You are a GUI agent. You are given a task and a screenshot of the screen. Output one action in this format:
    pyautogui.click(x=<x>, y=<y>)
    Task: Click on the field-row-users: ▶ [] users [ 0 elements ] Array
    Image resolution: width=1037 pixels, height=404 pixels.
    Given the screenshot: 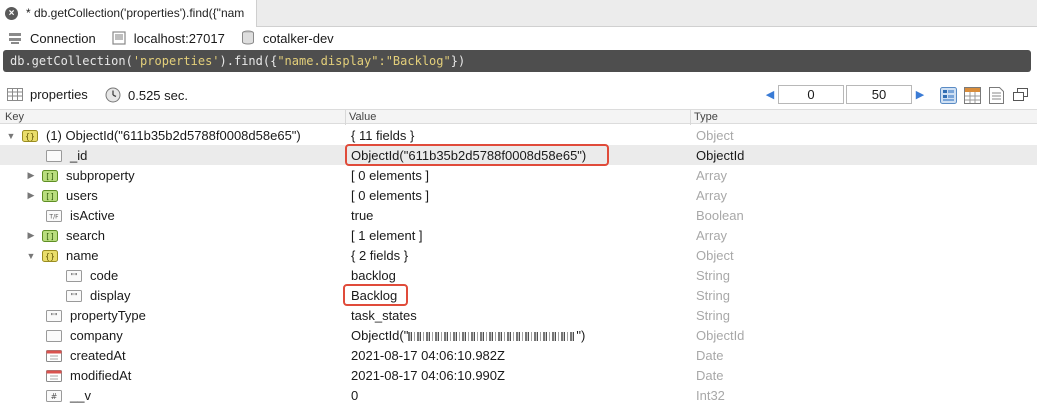 What is the action you would take?
    pyautogui.click(x=518, y=195)
    